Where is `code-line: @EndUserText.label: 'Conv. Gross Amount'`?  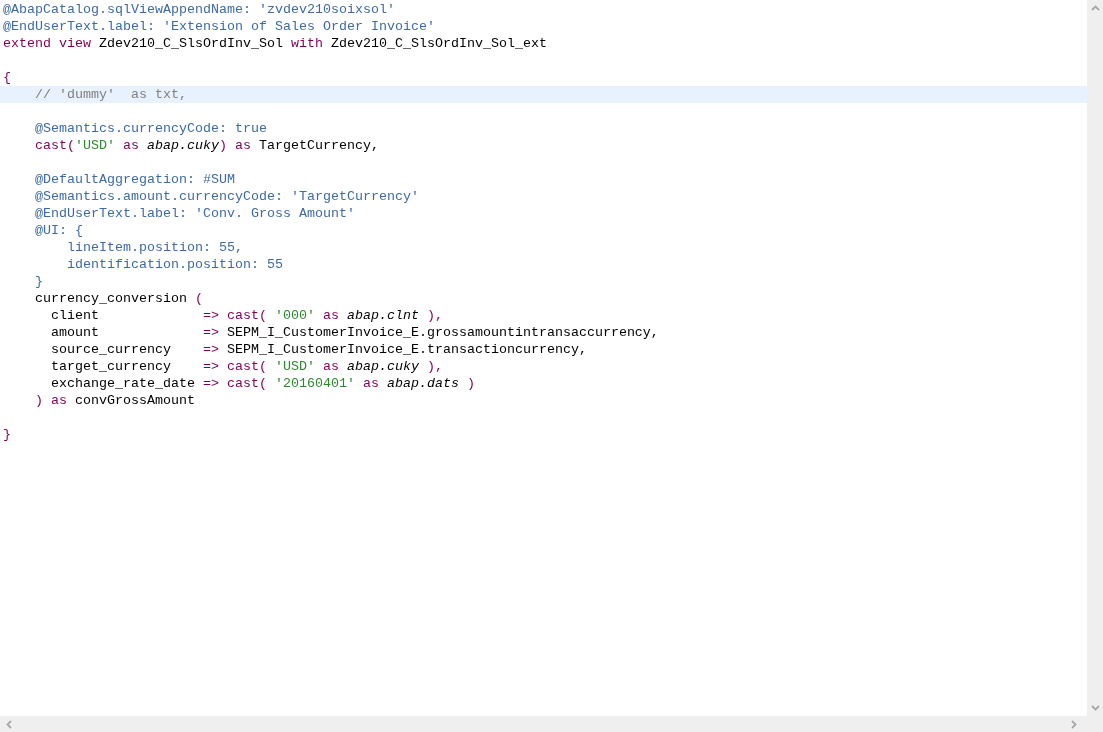 code-line: @EndUserText.label: 'Conv. Gross Amount' is located at coordinates (195, 213).